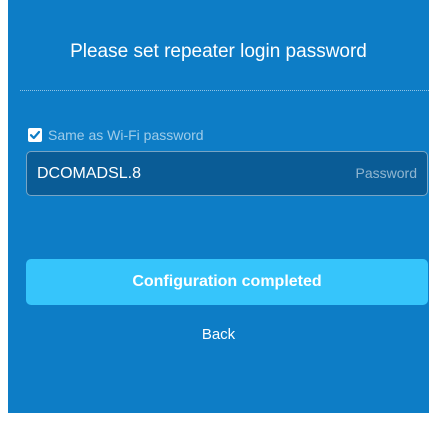 The height and width of the screenshot is (423, 429). Describe the element at coordinates (224, 90) in the screenshot. I see `divider` at that location.